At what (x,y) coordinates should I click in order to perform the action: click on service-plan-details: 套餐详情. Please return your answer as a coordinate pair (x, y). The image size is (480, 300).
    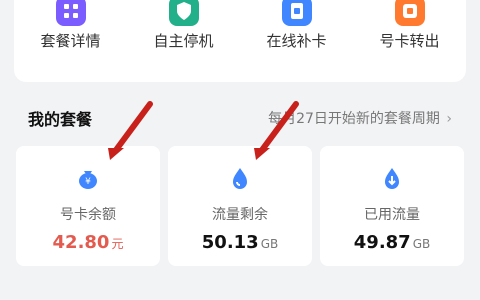
    Looking at the image, I should click on (70, 41).